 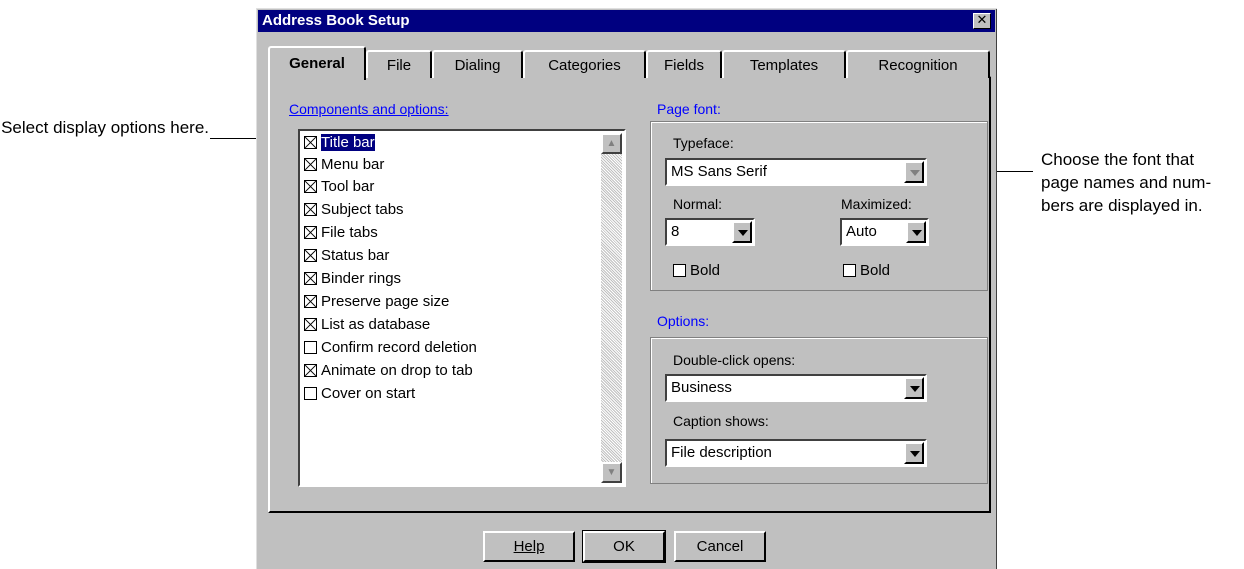 I want to click on tab-recognition: Recognition, so click(x=918, y=64).